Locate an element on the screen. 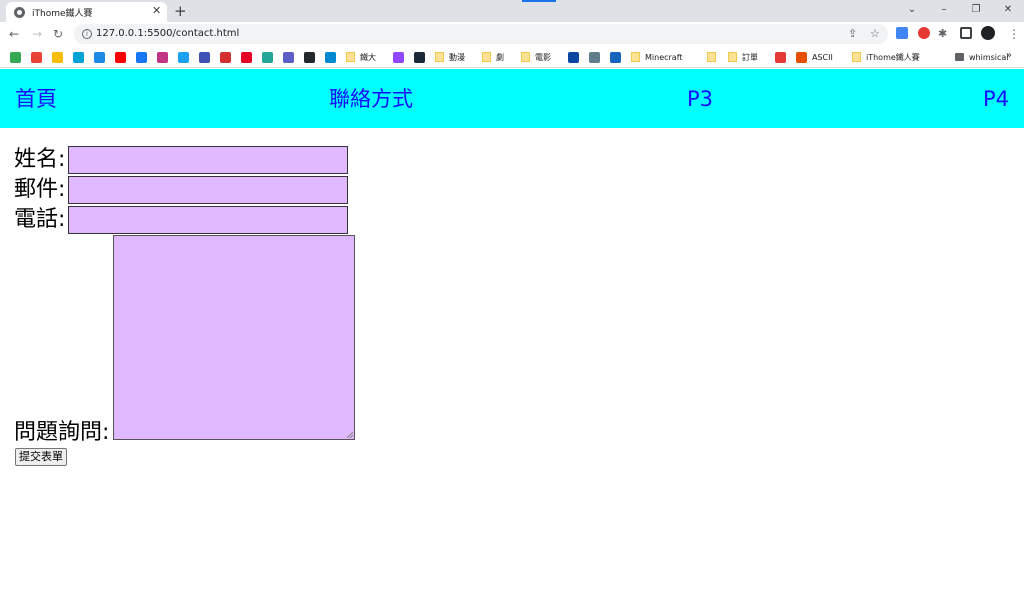  bookmark-item: 電影 is located at coordinates (536, 57).